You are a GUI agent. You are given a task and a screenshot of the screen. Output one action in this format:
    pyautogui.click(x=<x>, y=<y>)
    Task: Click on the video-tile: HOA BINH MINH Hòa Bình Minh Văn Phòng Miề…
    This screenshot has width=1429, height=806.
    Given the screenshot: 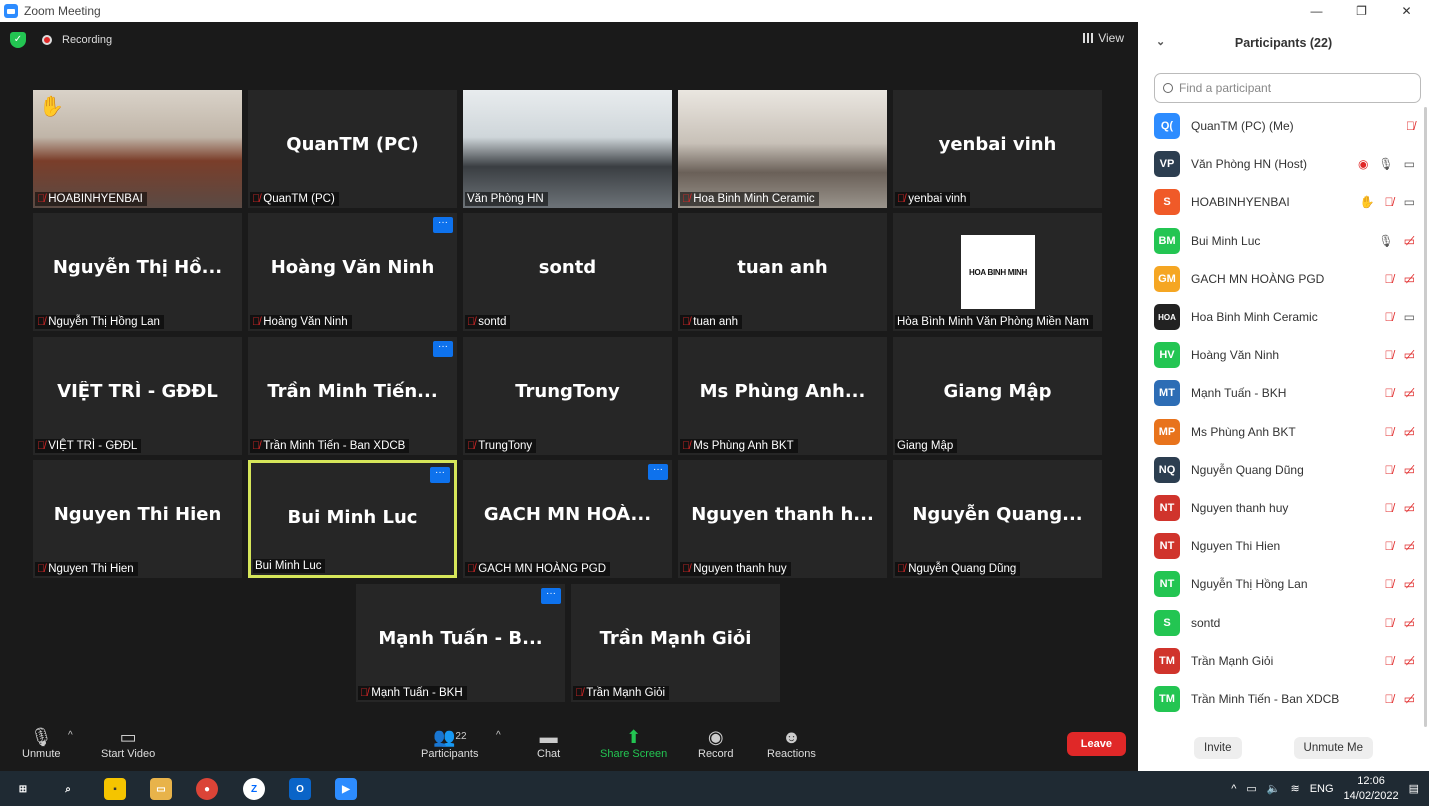 What is the action you would take?
    pyautogui.click(x=997, y=272)
    